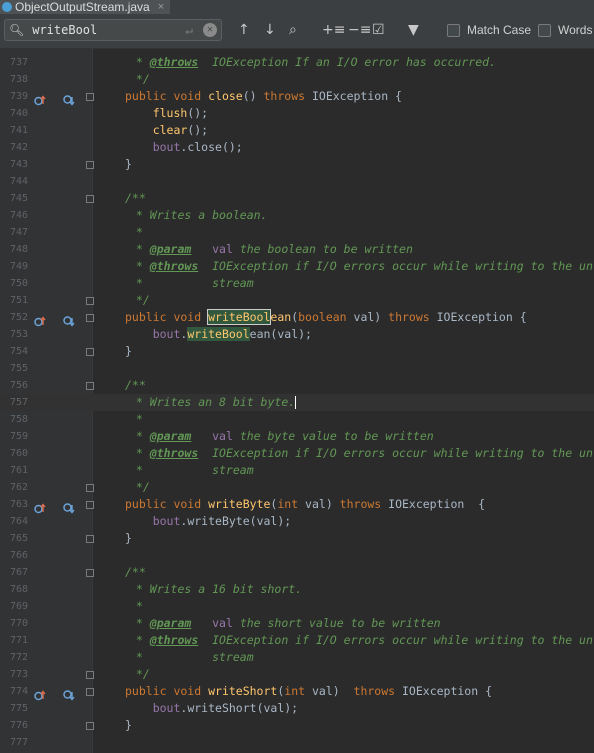  Describe the element at coordinates (297, 385) in the screenshot. I see `code-line: 756 /**` at that location.